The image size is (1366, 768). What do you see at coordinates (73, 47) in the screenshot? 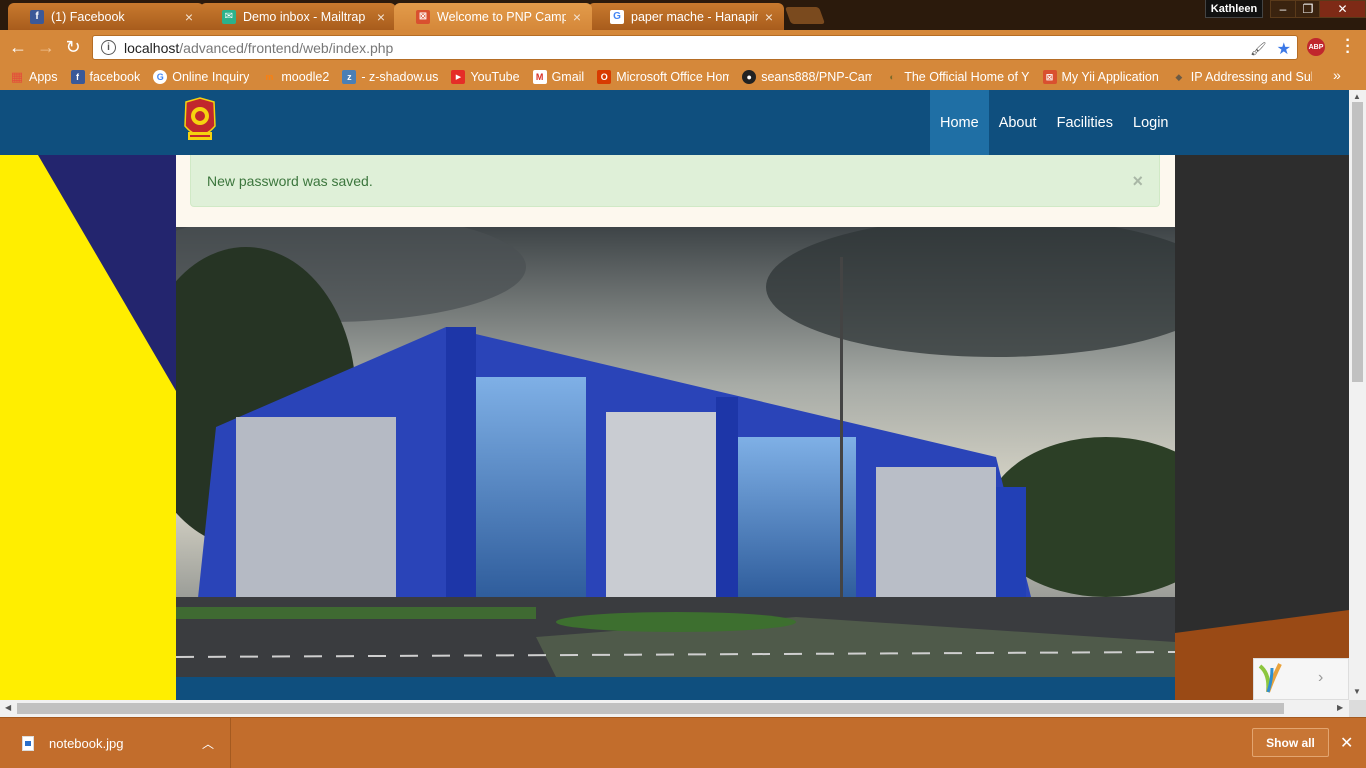
I see `reload-icon: ↻` at bounding box center [73, 47].